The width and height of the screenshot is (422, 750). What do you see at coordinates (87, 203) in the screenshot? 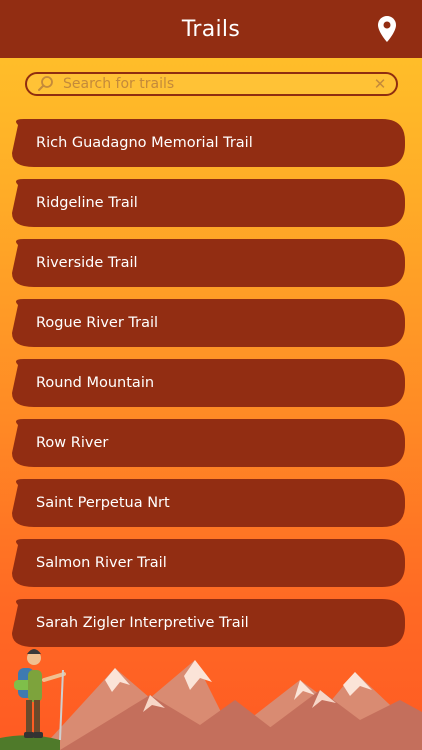
I see `trail-item-label: Ridgeline Trail` at bounding box center [87, 203].